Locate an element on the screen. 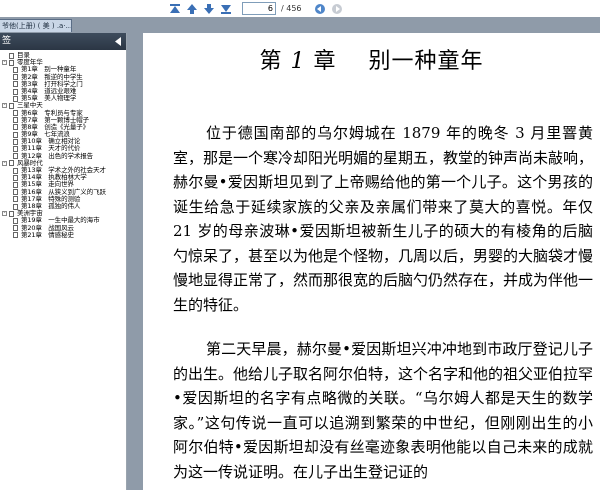 This screenshot has height=490, width=600. go-forward-button is located at coordinates (337, 9).